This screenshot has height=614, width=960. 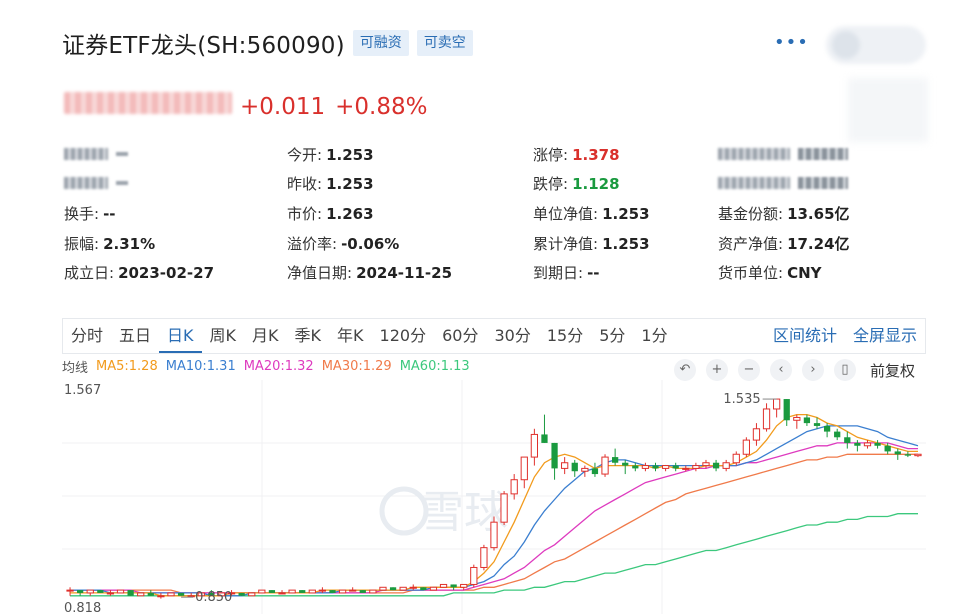 I want to click on price-change: +0.011, so click(x=283, y=107).